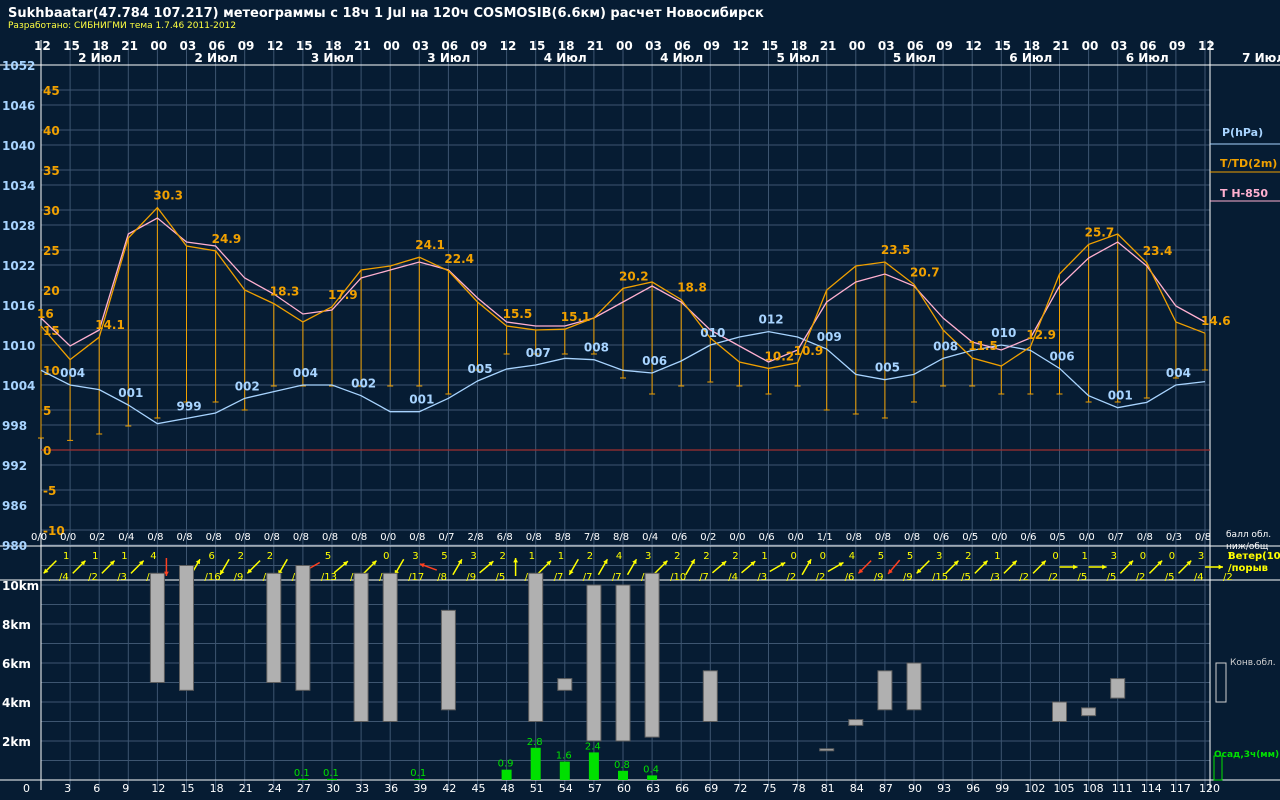  What do you see at coordinates (51, 211) in the screenshot?
I see `temperature-tick-label: 30` at bounding box center [51, 211].